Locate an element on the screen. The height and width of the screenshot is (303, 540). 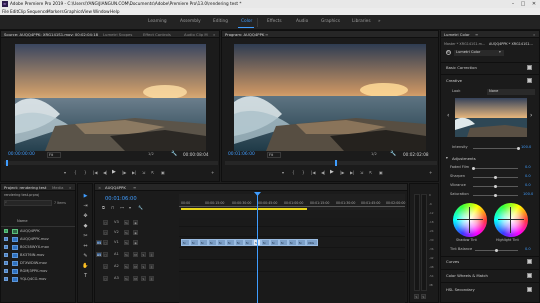
program-extract-button: ⇱ is located at coordinates (370, 173).